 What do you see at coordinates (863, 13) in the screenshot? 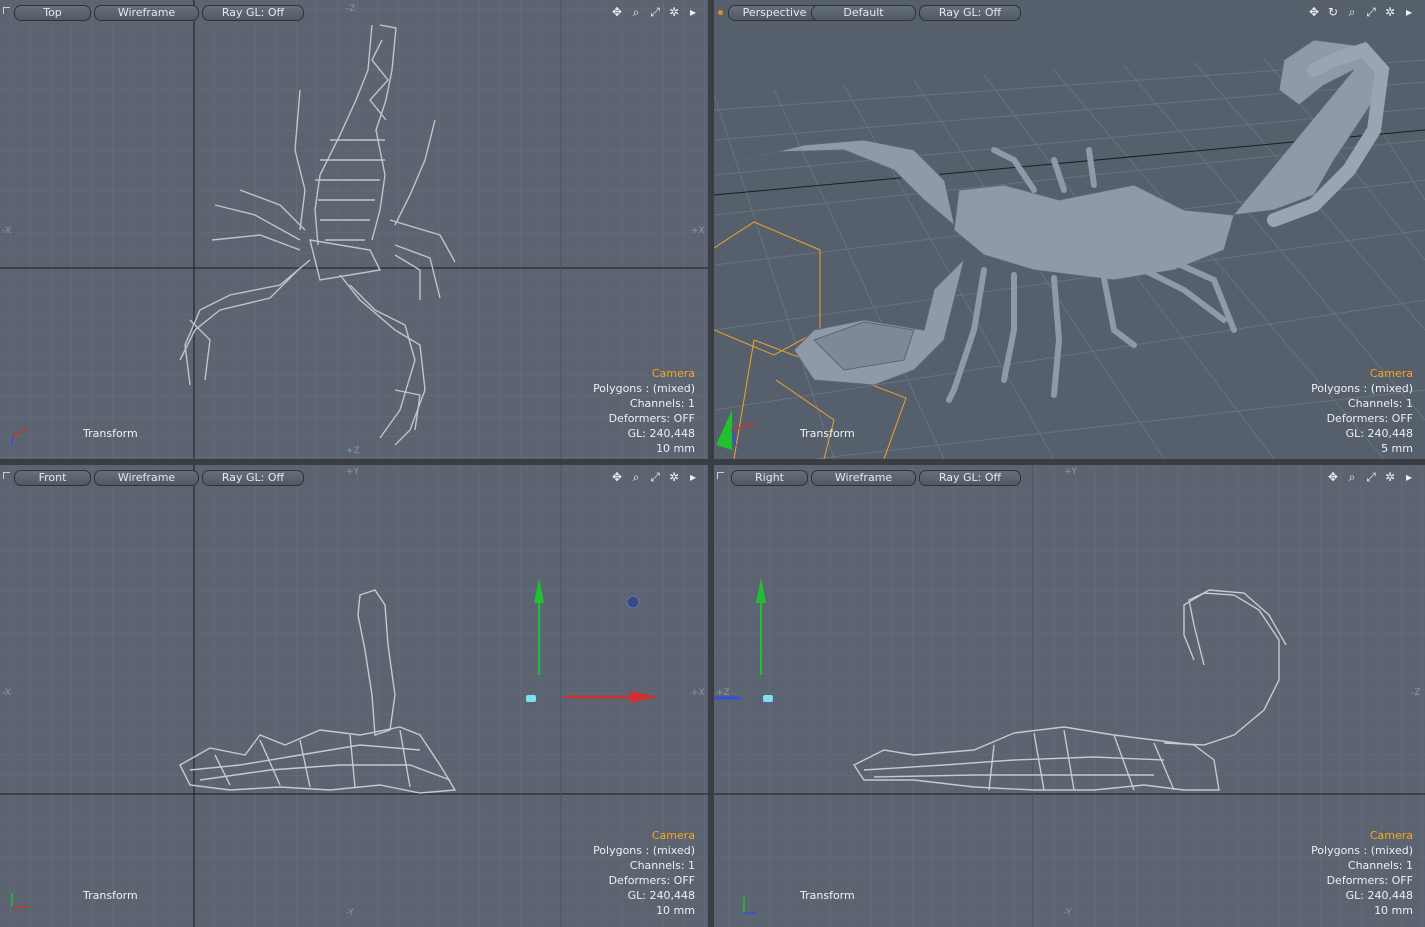
I see `shading-mode-button: Default` at bounding box center [863, 13].